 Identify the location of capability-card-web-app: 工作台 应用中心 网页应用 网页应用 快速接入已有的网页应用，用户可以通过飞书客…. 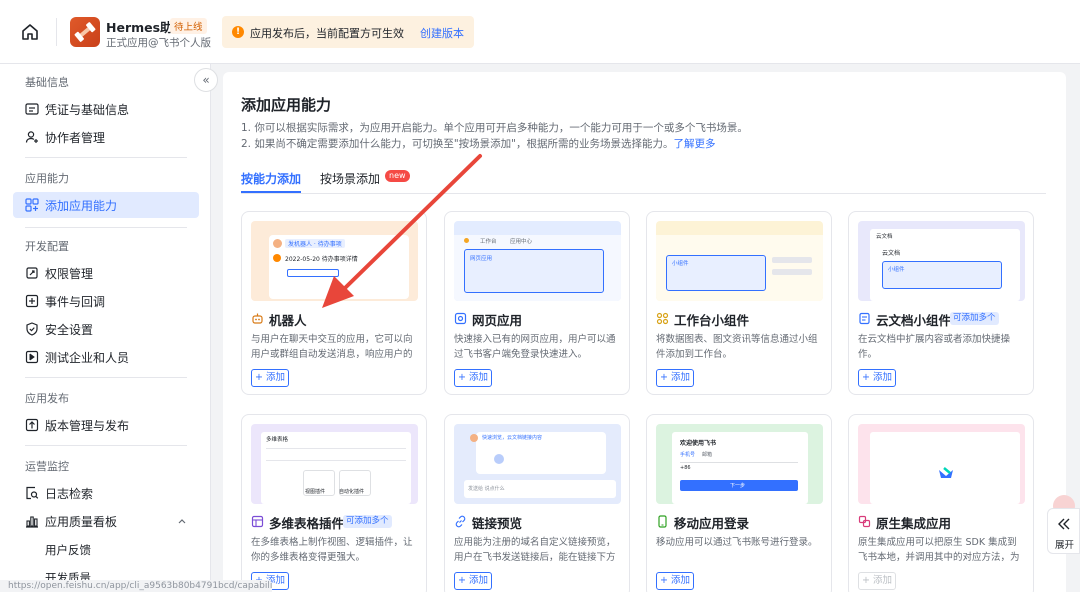
(537, 303).